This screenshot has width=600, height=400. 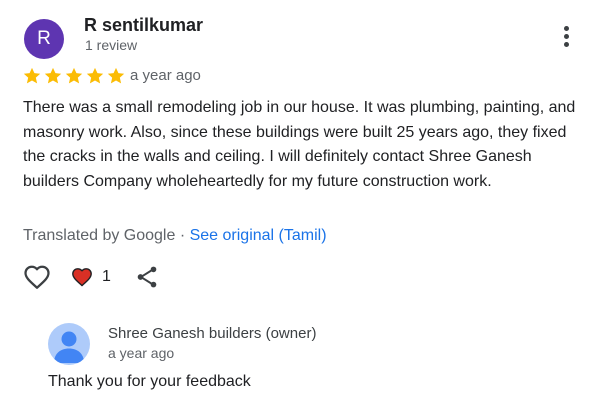 What do you see at coordinates (111, 45) in the screenshot?
I see `reviewer-review-count: 1 review` at bounding box center [111, 45].